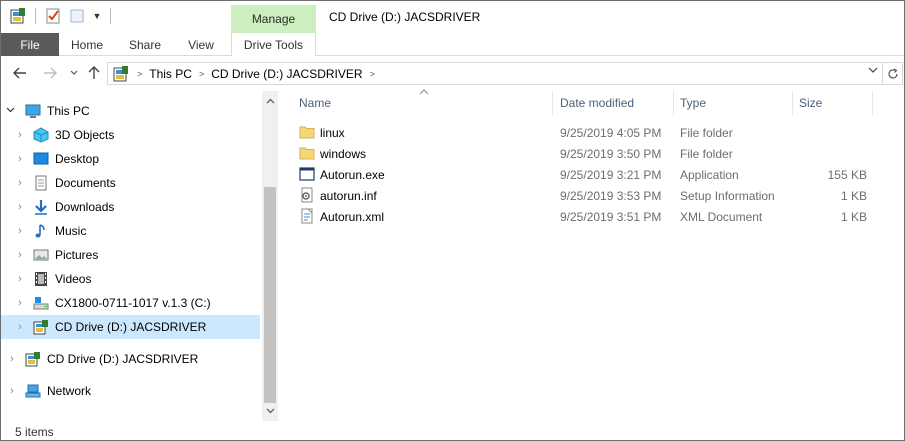 This screenshot has height=441, width=905. What do you see at coordinates (332, 133) in the screenshot?
I see `file-name: linux` at bounding box center [332, 133].